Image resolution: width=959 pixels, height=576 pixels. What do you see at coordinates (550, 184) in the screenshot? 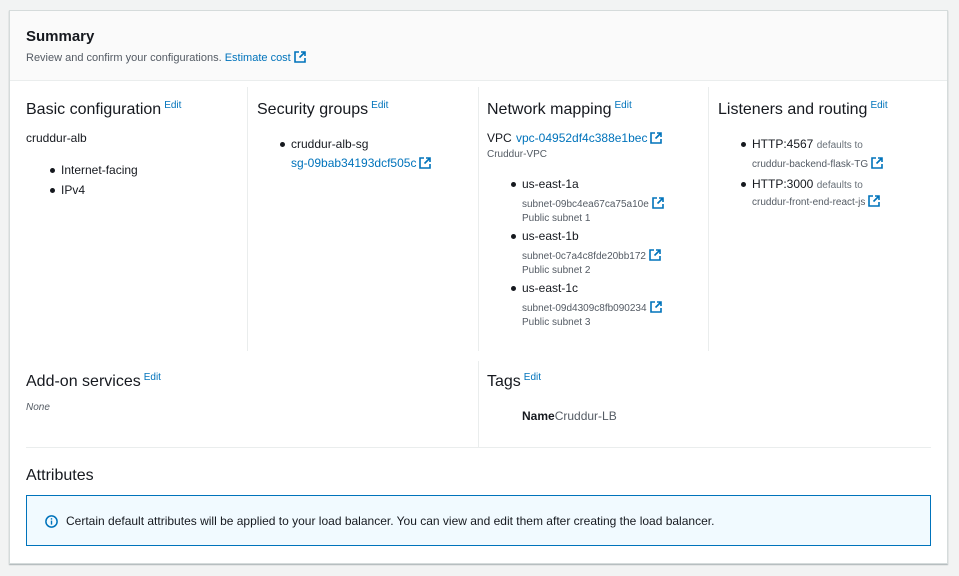
I see `availability-zone: us-east-1a` at bounding box center [550, 184].